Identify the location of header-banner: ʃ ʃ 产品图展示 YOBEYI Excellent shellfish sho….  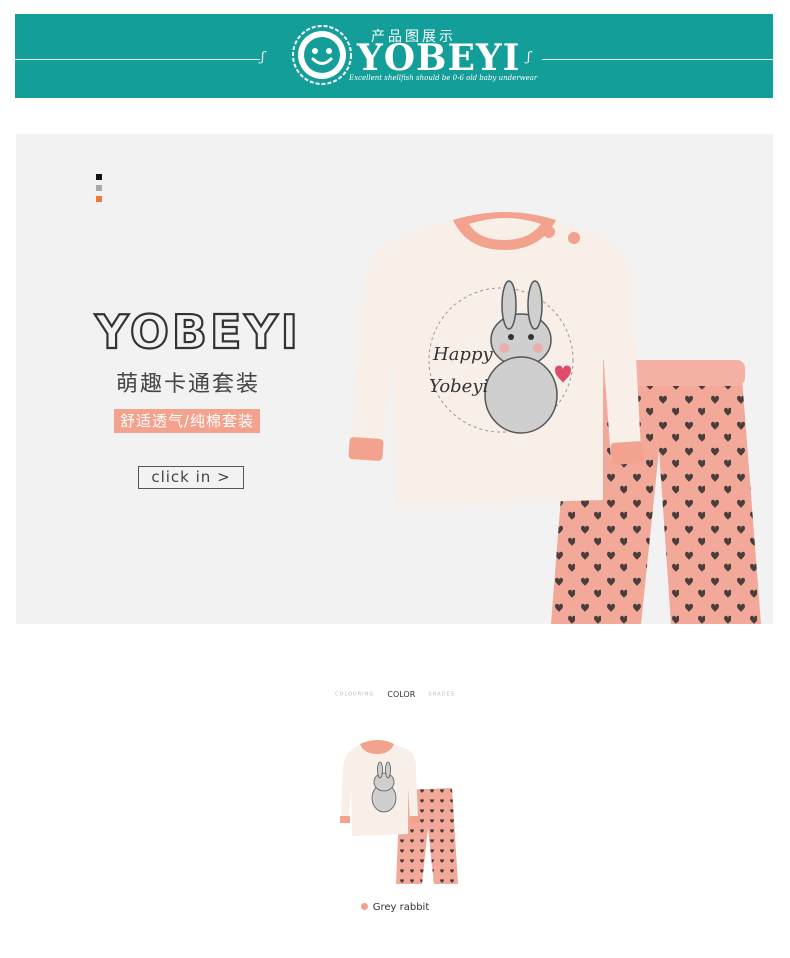
(394, 56).